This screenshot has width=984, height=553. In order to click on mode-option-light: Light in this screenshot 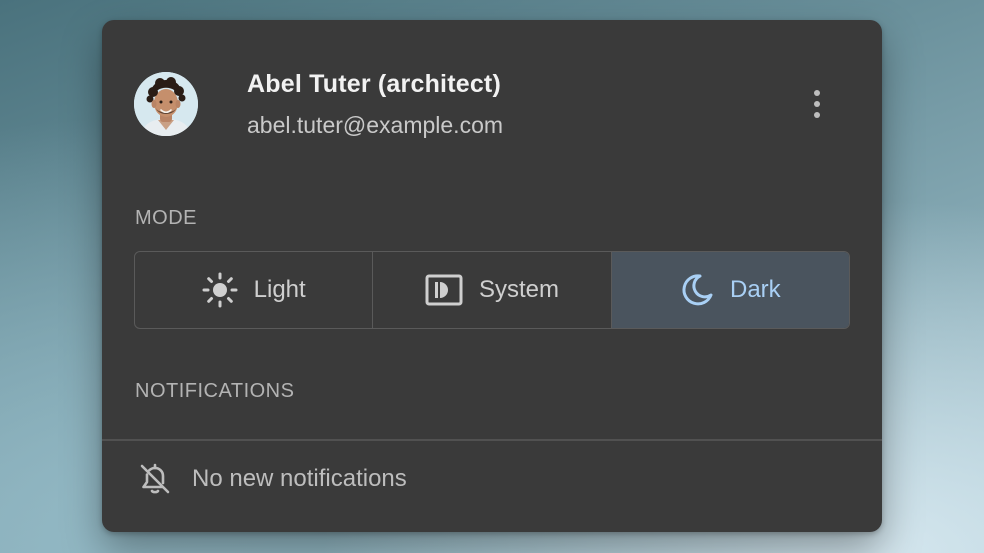, I will do `click(253, 290)`.